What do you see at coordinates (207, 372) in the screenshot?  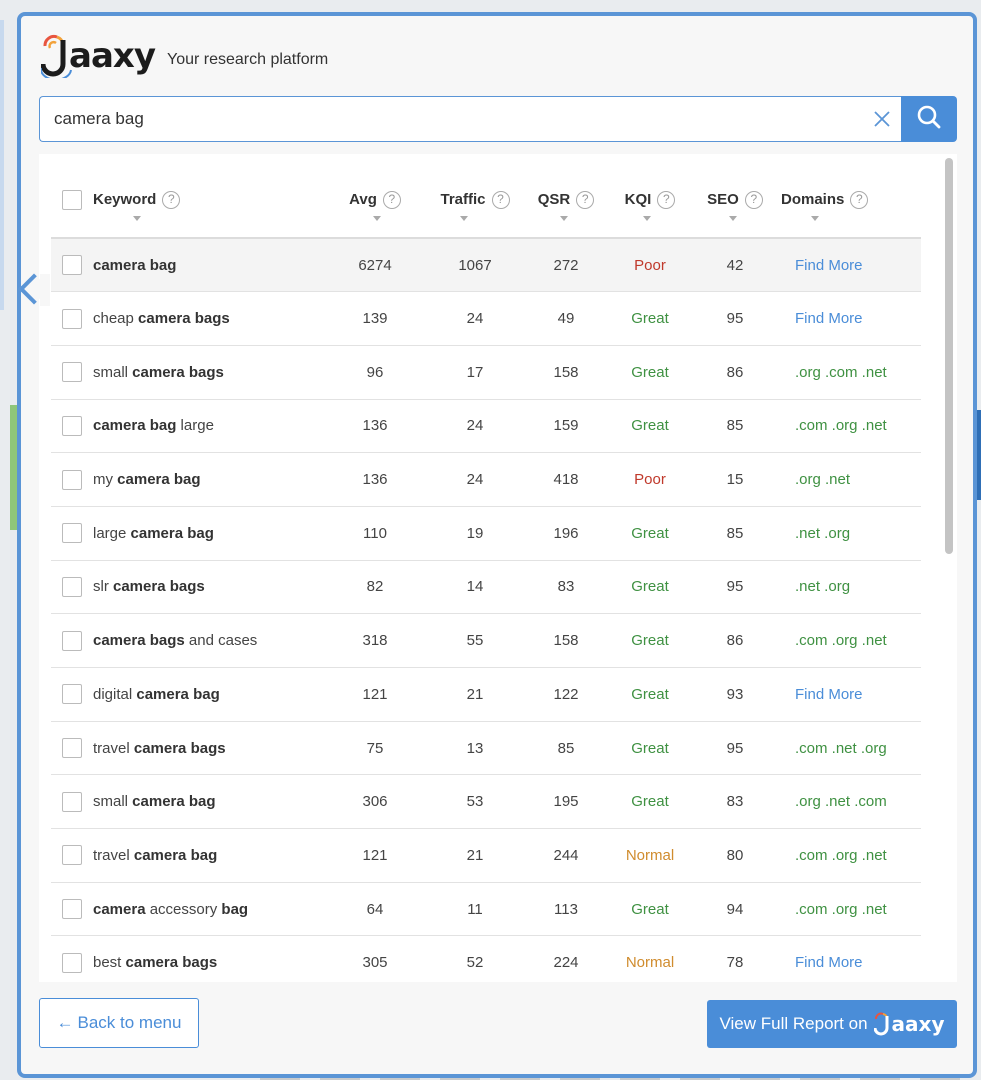 I see `keyword-cell: small camera bags` at bounding box center [207, 372].